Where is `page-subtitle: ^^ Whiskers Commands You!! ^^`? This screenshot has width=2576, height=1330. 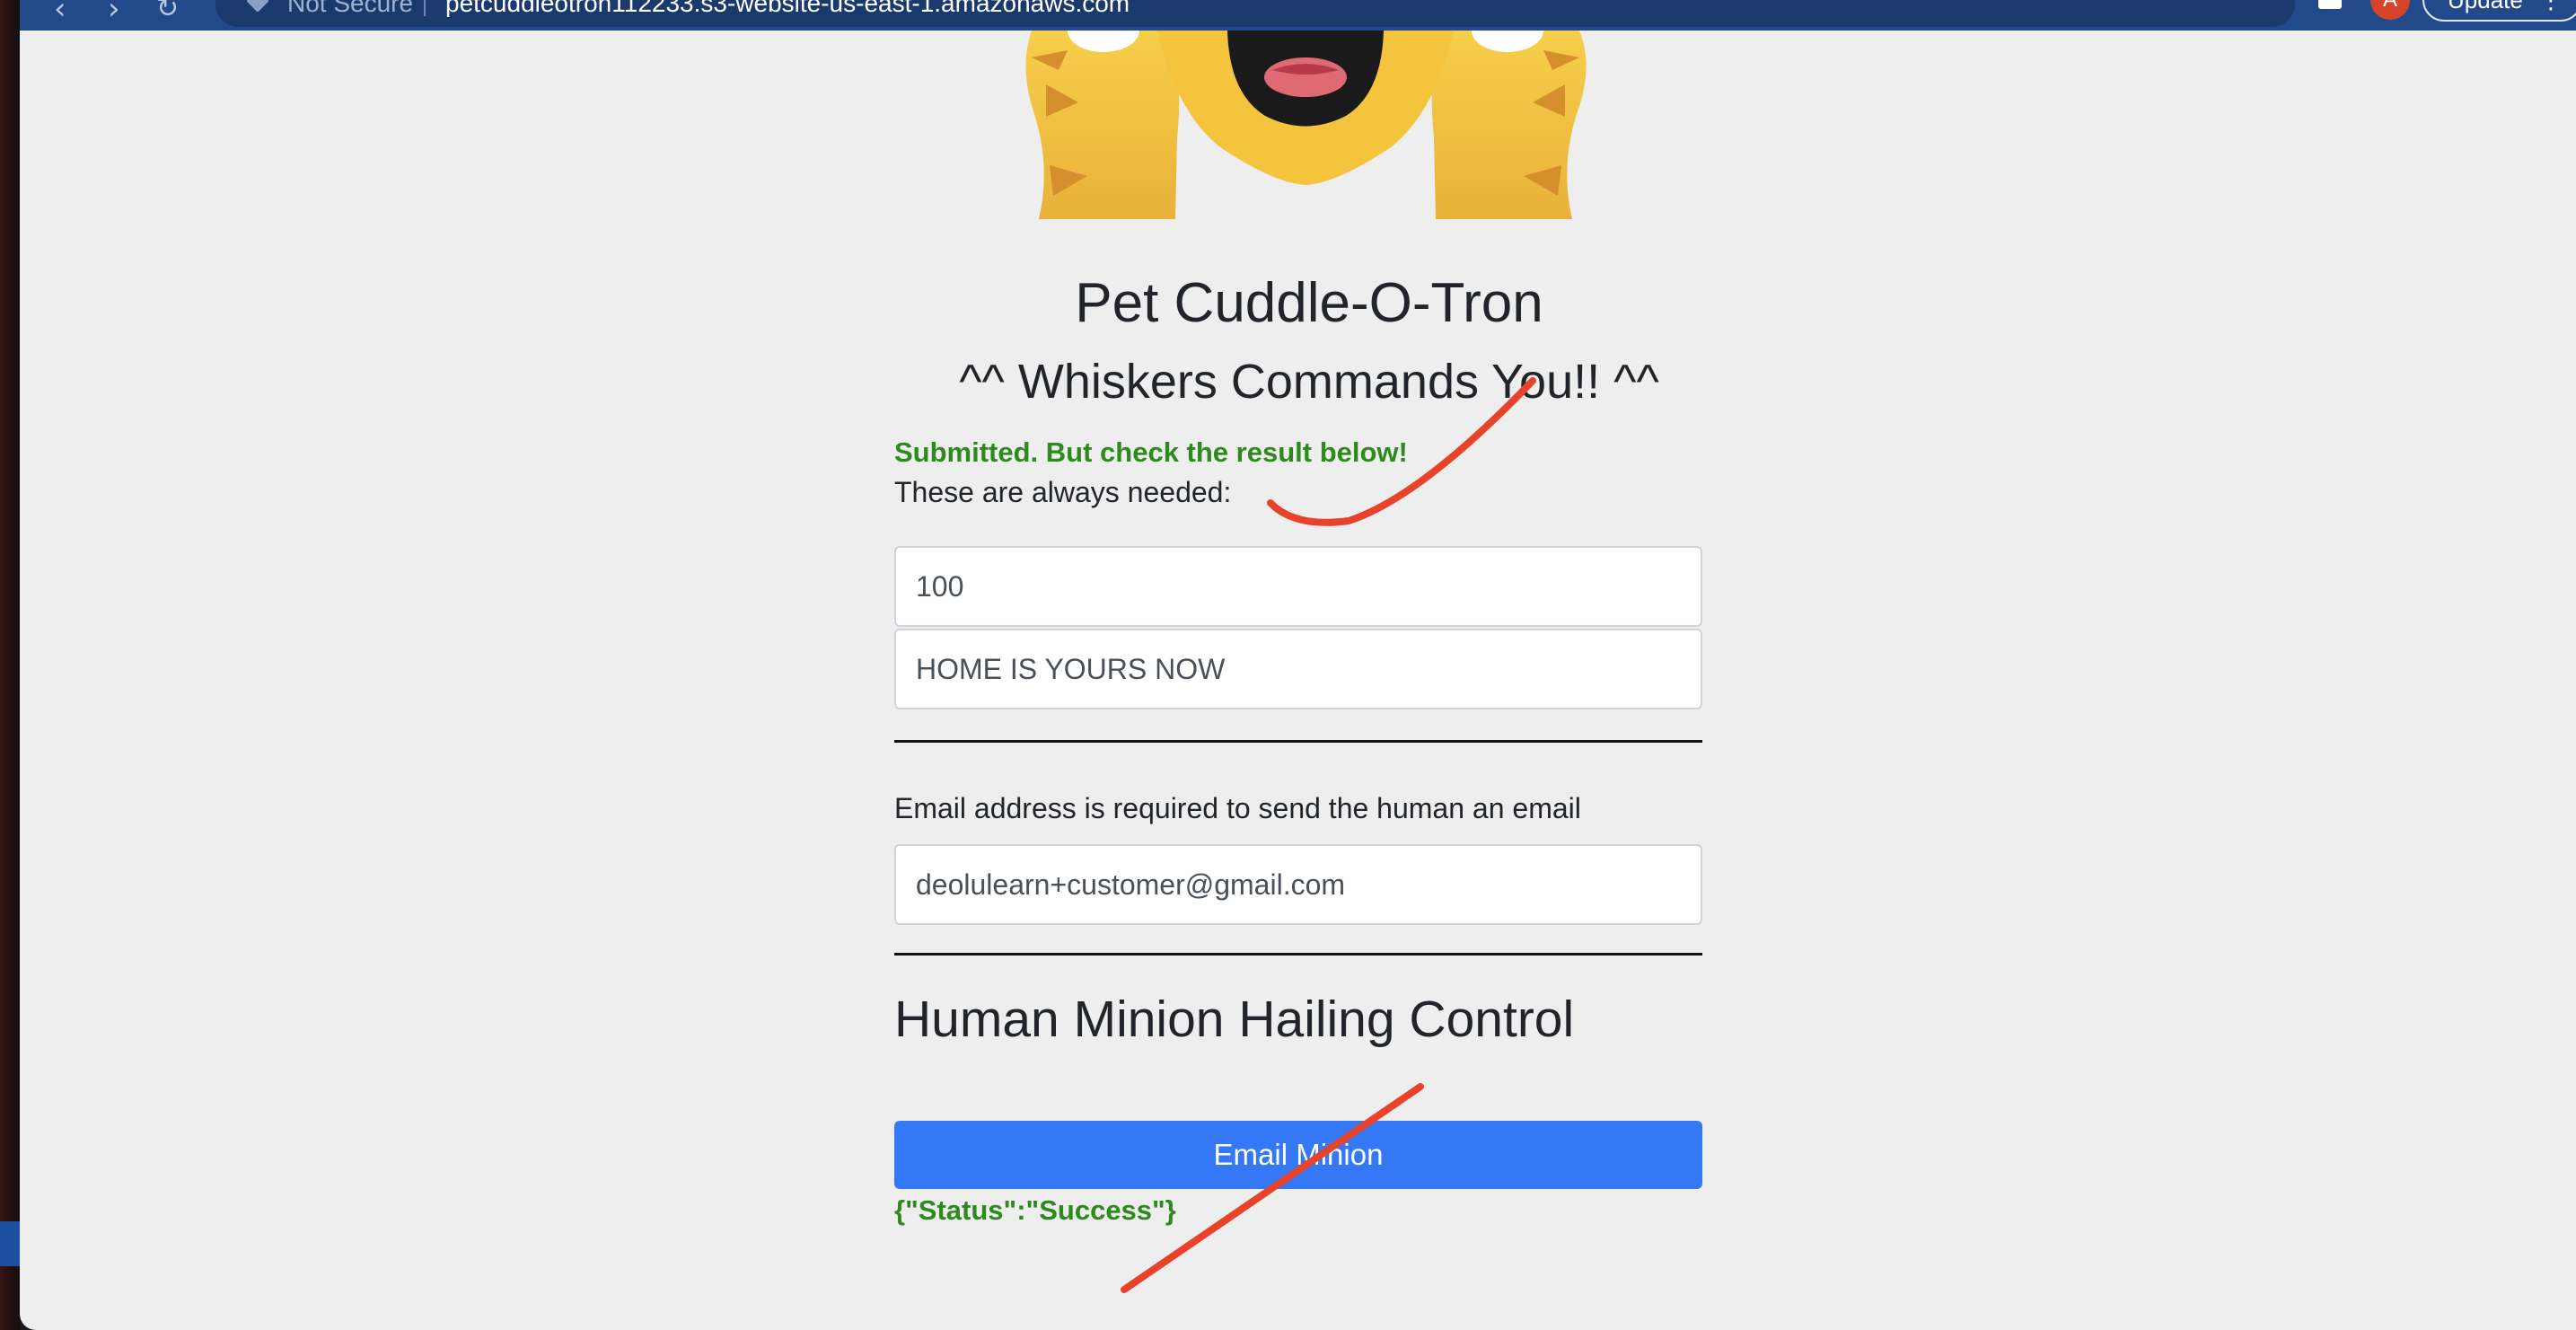 page-subtitle: ^^ Whiskers Commands You!! ^^ is located at coordinates (1309, 382).